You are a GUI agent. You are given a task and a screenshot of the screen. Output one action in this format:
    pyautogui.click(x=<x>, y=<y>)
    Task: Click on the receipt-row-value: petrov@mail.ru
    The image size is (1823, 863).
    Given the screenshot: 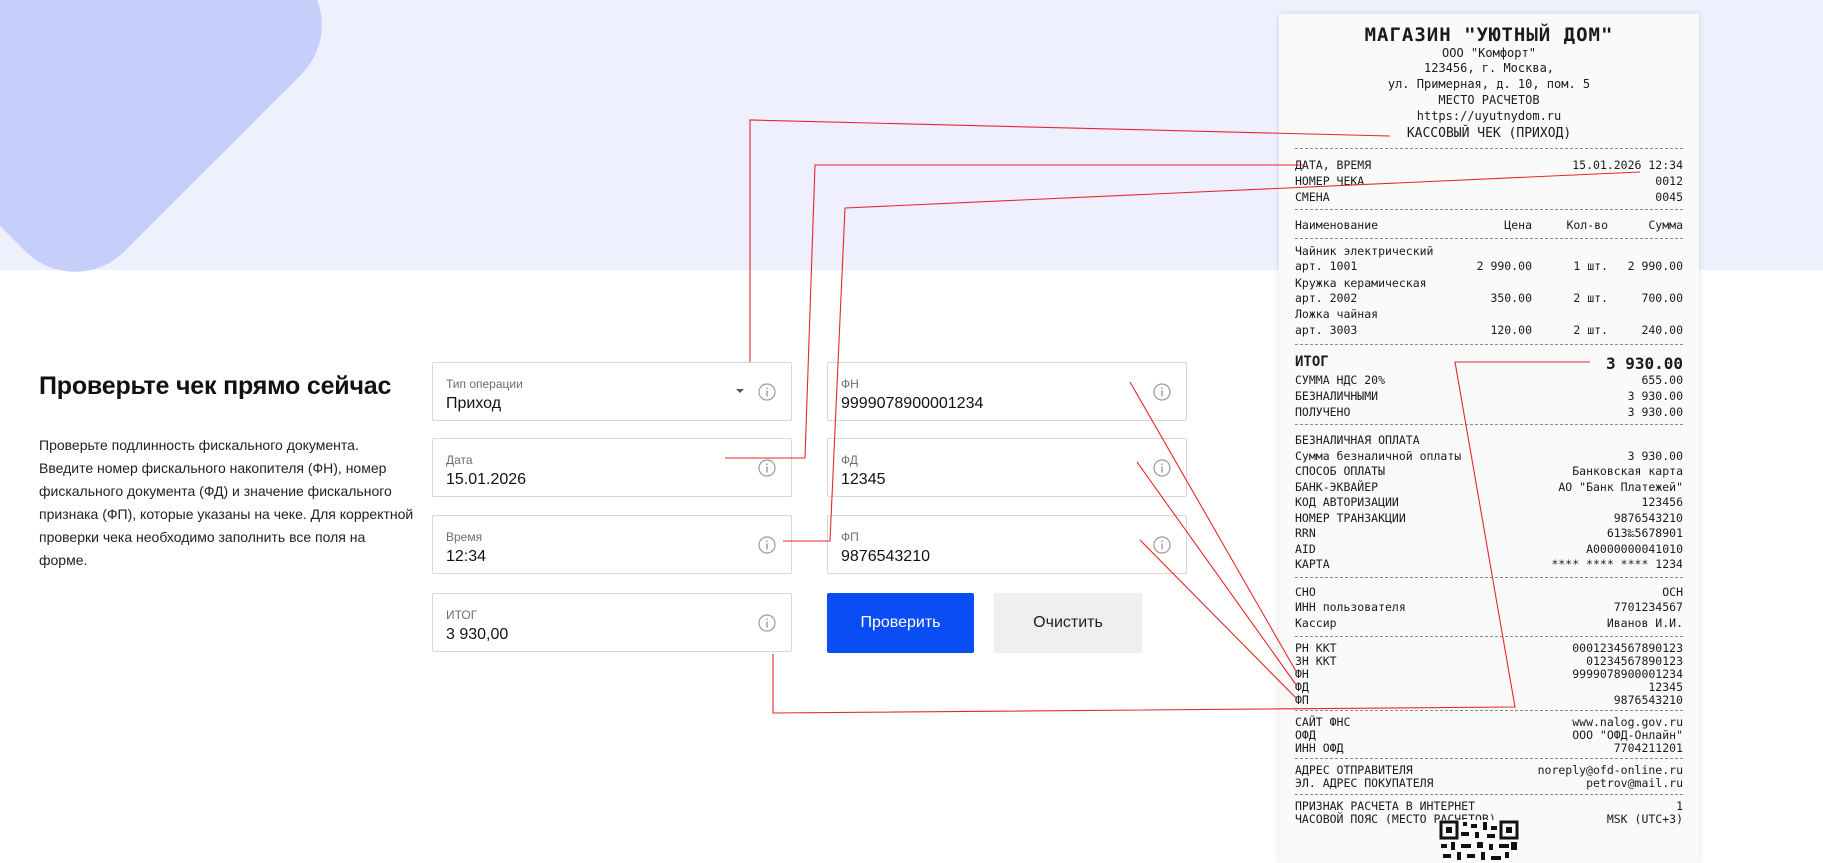 What is the action you would take?
    pyautogui.click(x=1634, y=783)
    